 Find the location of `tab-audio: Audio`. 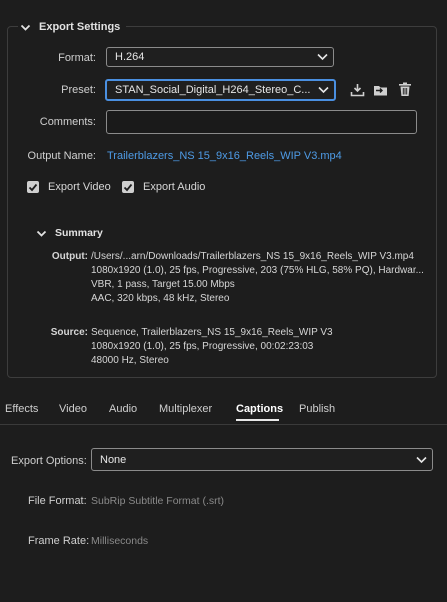

tab-audio: Audio is located at coordinates (123, 409).